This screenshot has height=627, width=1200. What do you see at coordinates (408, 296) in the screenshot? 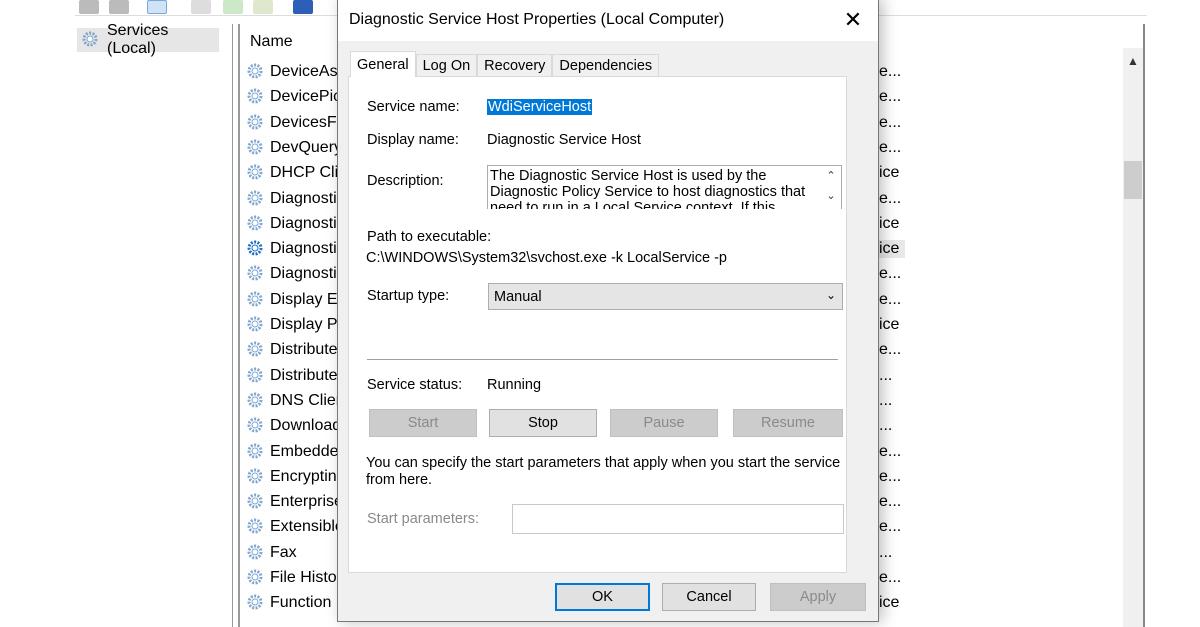
I see `startup-type-label: Startup type:` at bounding box center [408, 296].